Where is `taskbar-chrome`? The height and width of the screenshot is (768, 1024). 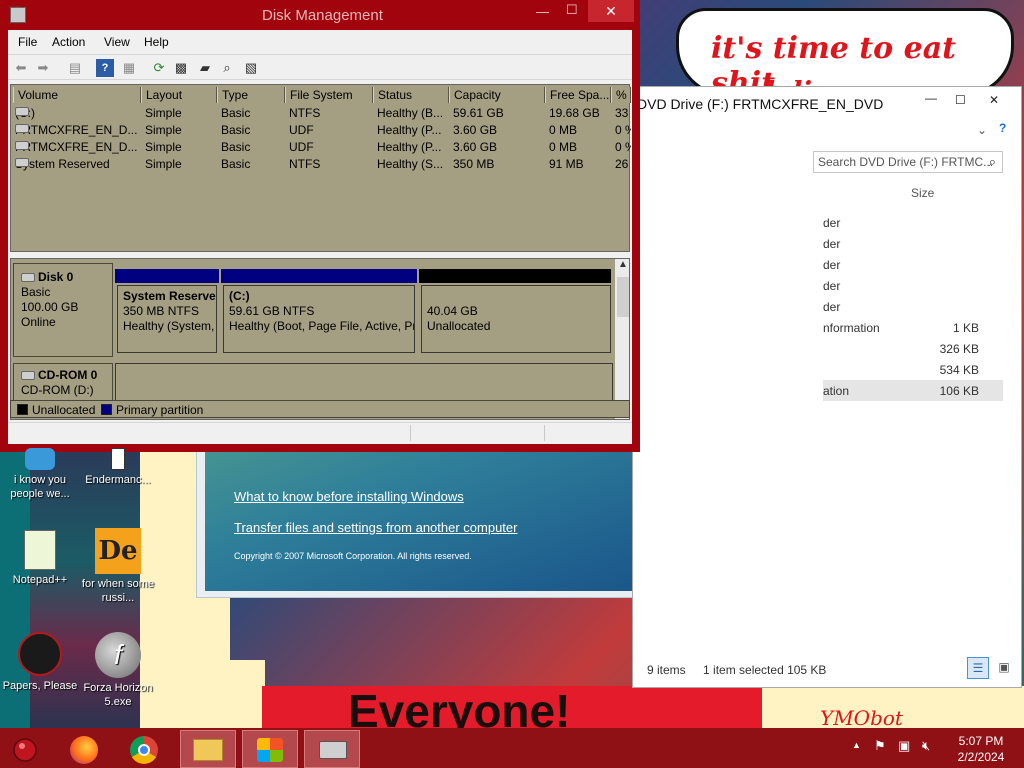
taskbar-chrome is located at coordinates (146, 749).